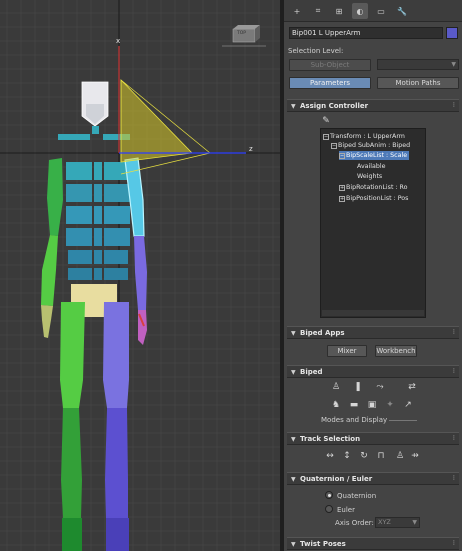  What do you see at coordinates (381, 11) in the screenshot?
I see `tab-display-icon: ▭` at bounding box center [381, 11].